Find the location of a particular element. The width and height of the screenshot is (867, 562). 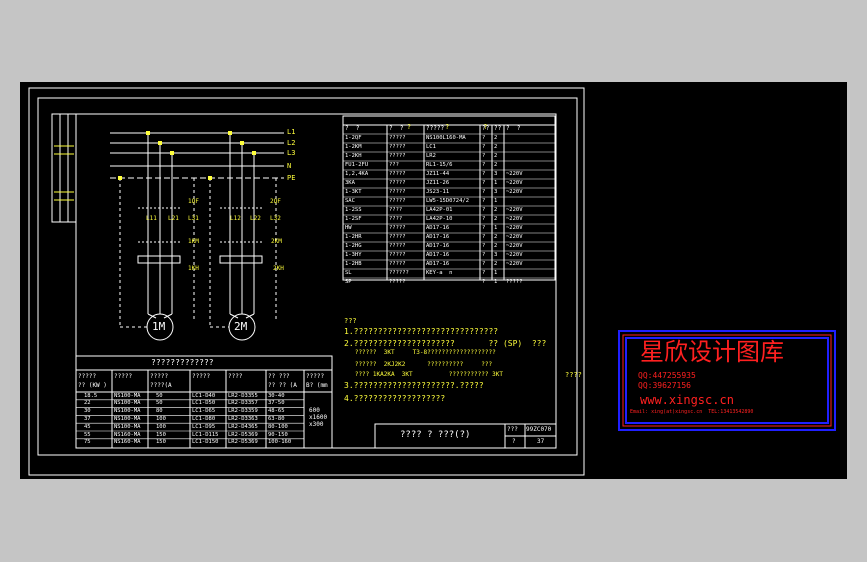

parts-table-cell: 1-2SS is located at coordinates (353, 210).